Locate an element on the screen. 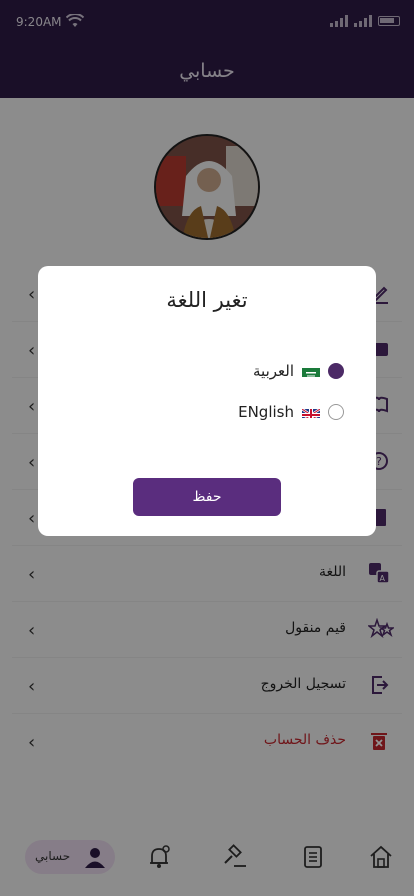 Image resolution: width=414 pixels, height=896 pixels. option-label: العربية is located at coordinates (273, 371).